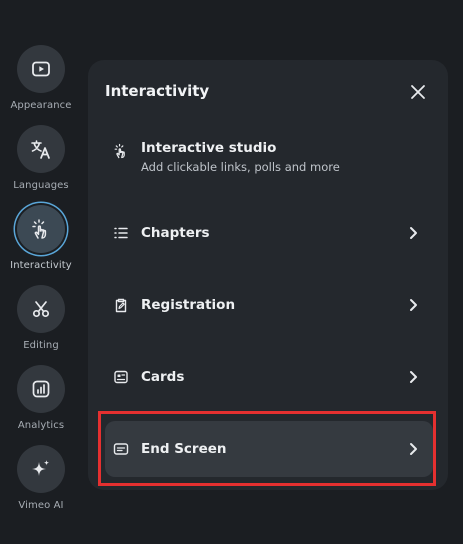  Describe the element at coordinates (157, 91) in the screenshot. I see `panel-title: Interactivity` at that location.